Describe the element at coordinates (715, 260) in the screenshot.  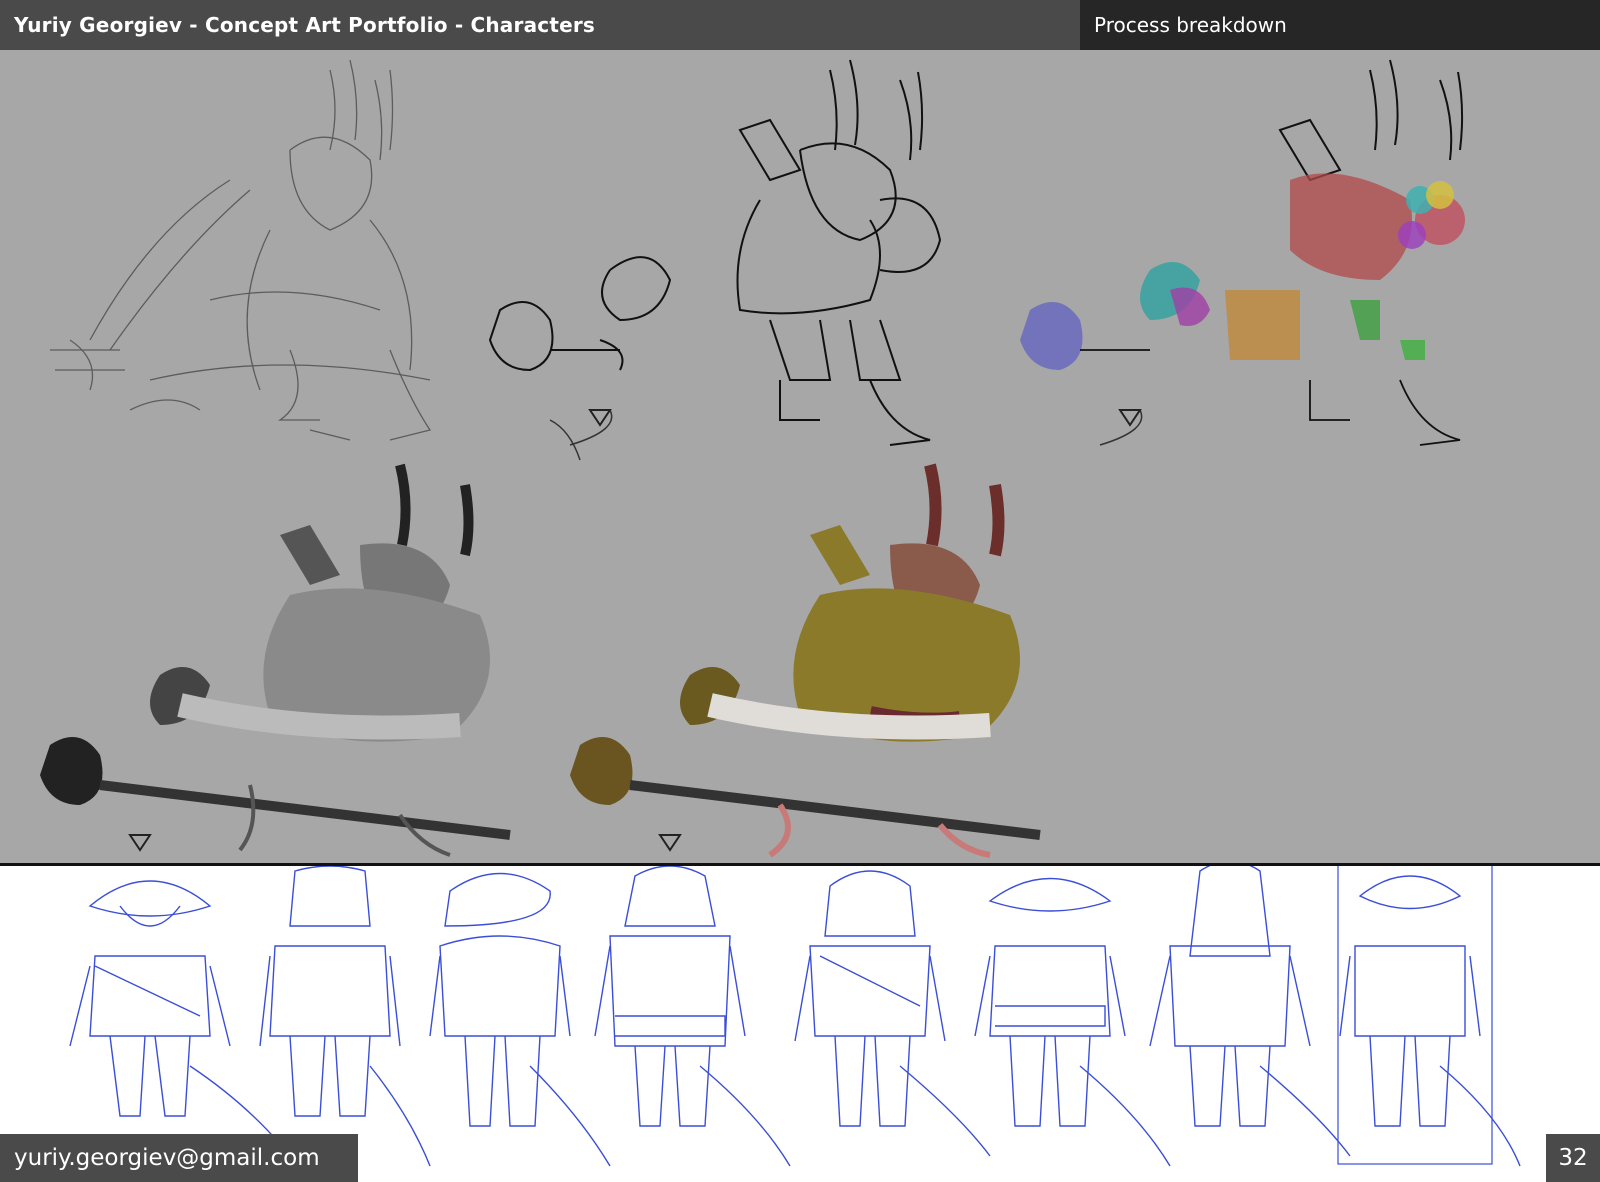
I see `line-sketch` at that location.